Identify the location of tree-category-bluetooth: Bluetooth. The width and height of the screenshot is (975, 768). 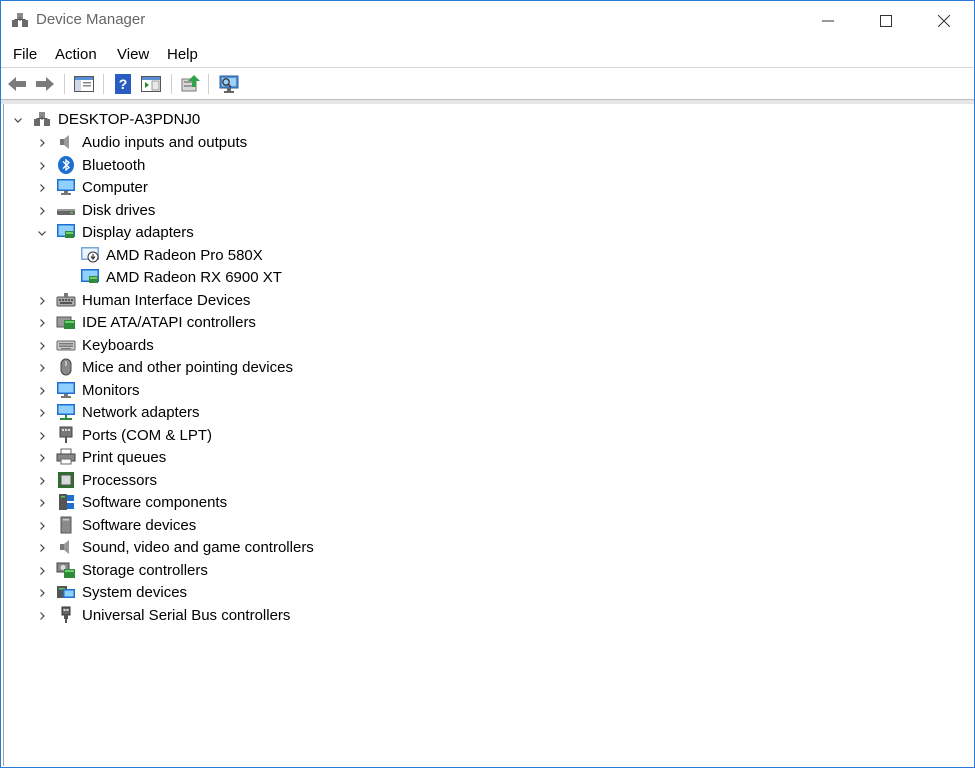
(90, 165).